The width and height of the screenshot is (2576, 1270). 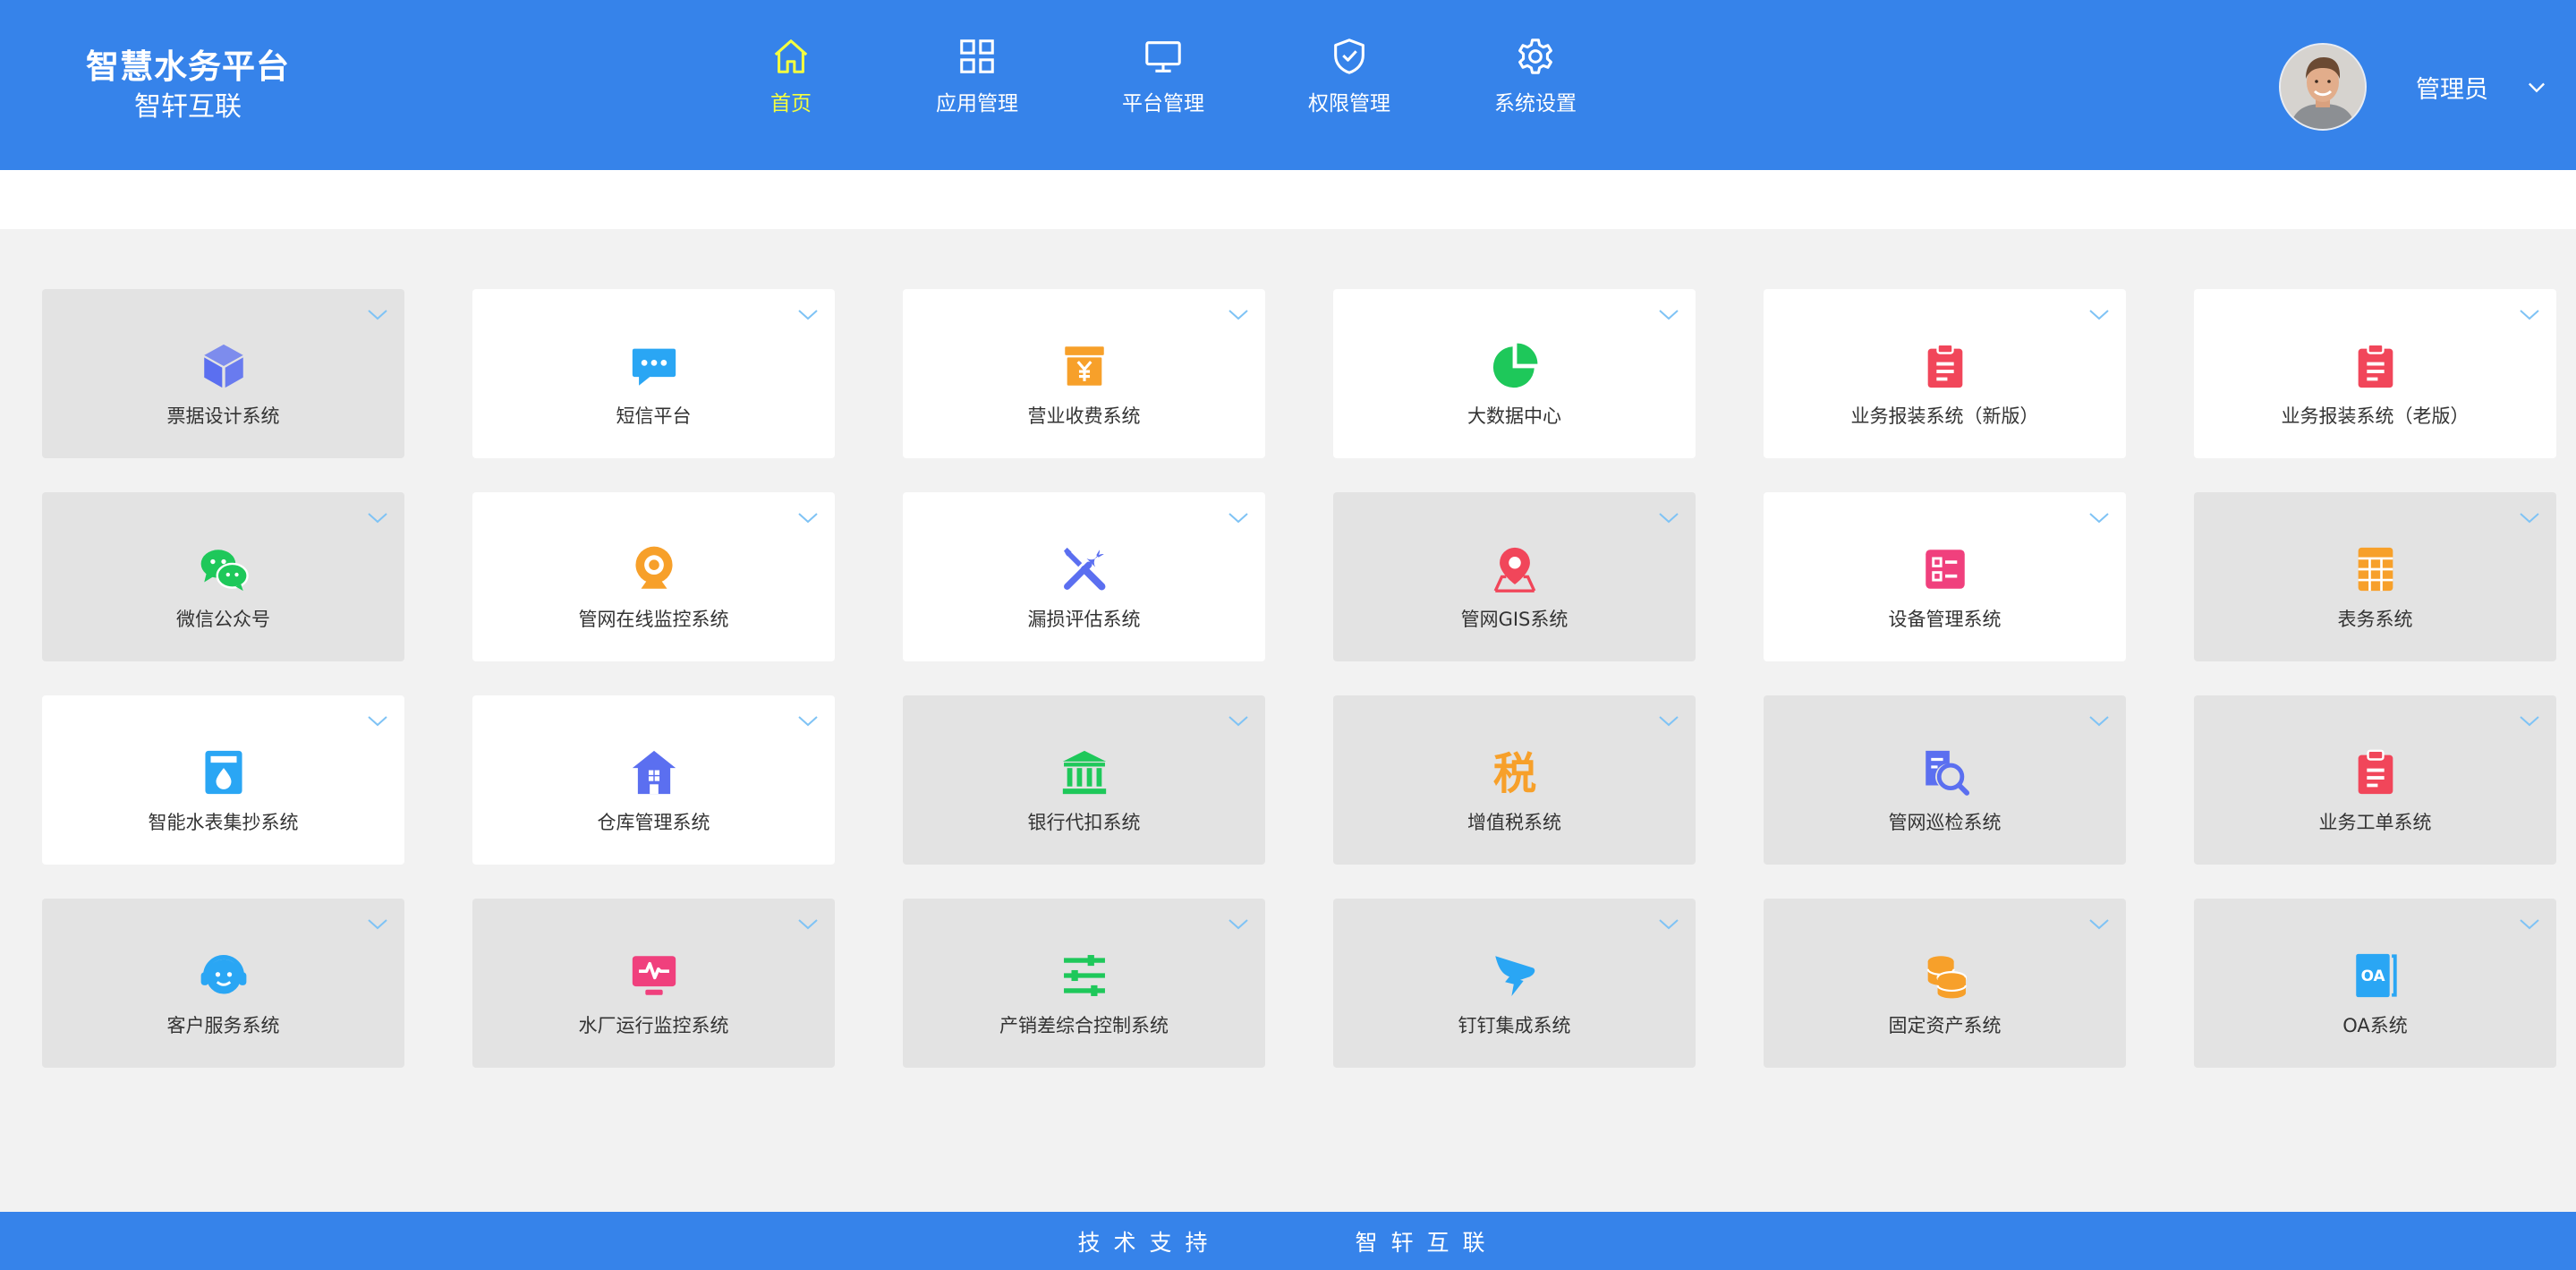 I want to click on nav-item-system-settings: 系统设置, so click(x=1535, y=76).